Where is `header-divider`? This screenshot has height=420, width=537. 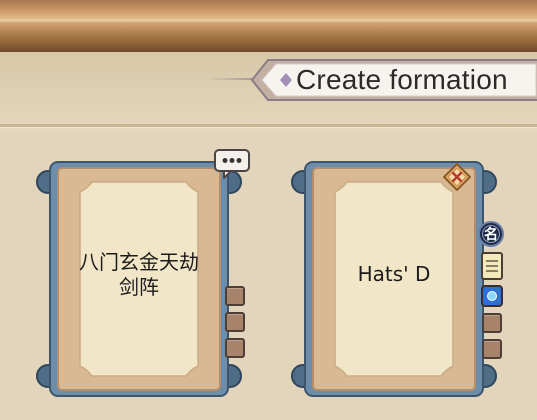 header-divider is located at coordinates (268, 125).